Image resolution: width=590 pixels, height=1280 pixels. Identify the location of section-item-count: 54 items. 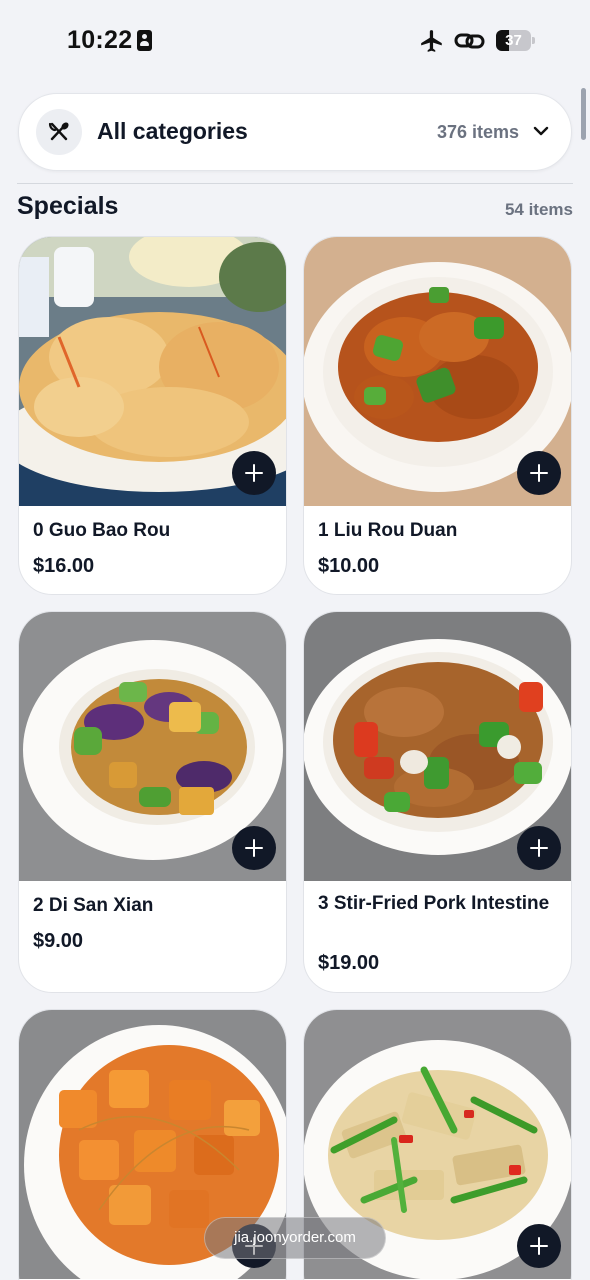
(538, 209).